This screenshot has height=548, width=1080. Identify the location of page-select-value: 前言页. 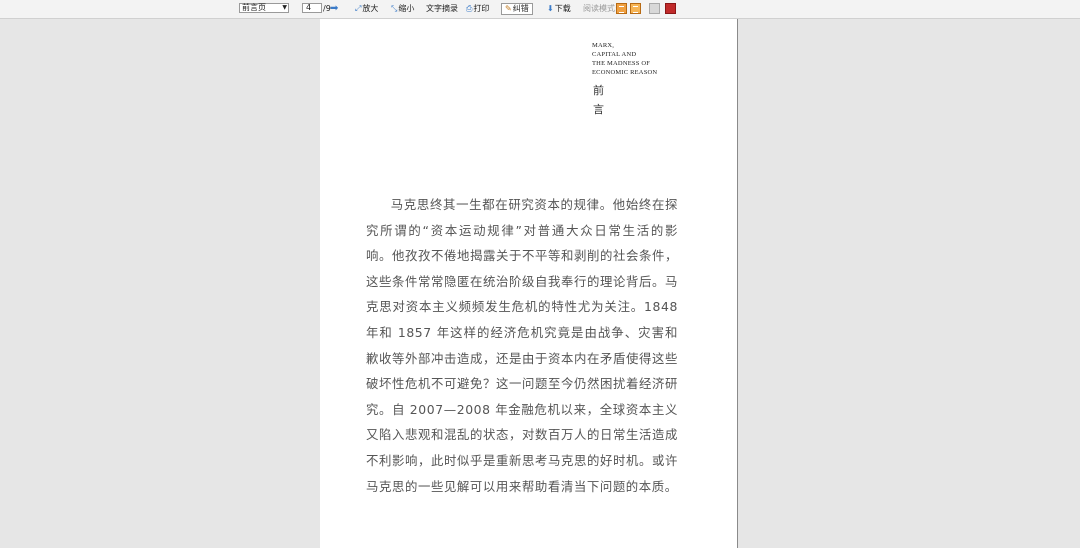
(254, 7).